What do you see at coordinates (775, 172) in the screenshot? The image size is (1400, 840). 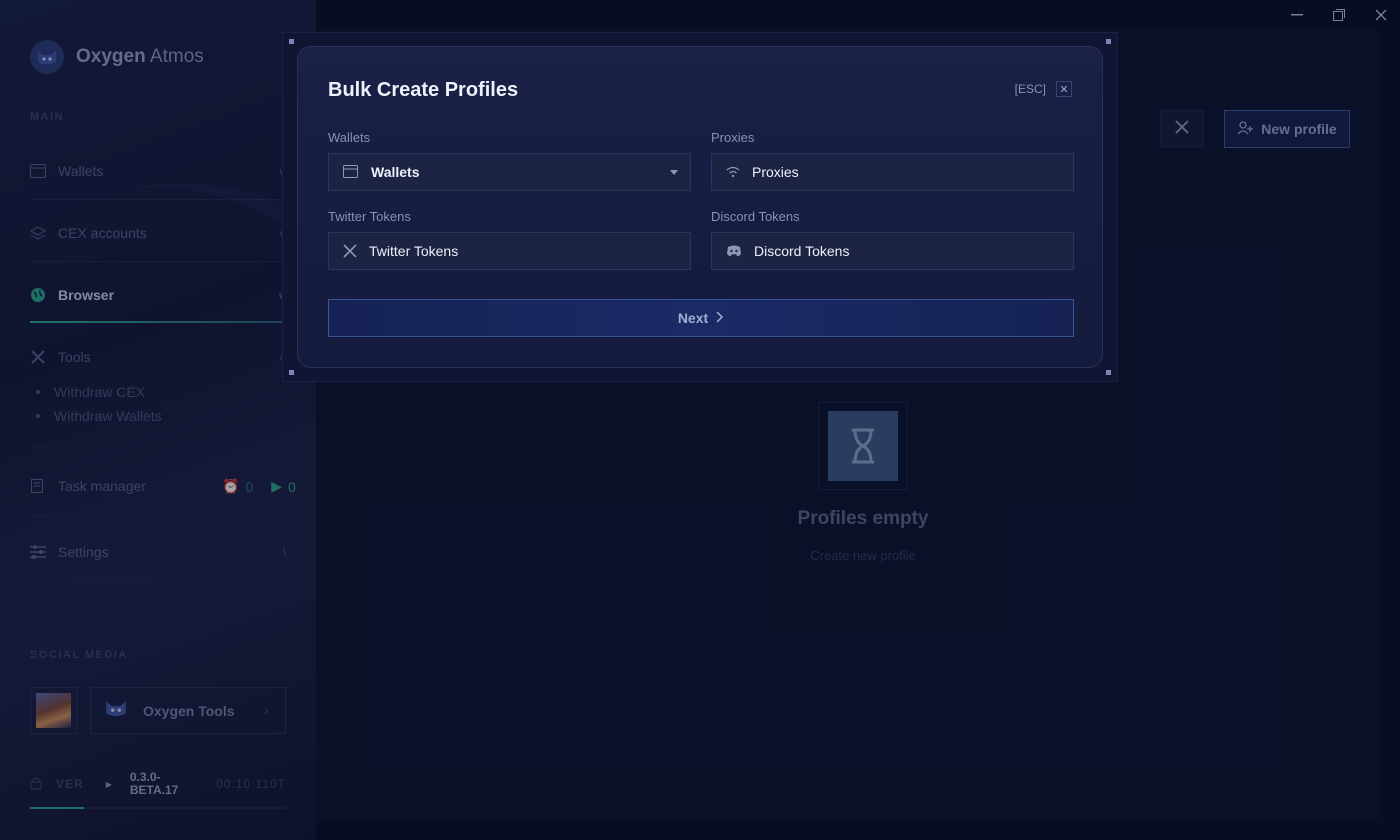 I see `proxies-field-value: Proxies` at bounding box center [775, 172].